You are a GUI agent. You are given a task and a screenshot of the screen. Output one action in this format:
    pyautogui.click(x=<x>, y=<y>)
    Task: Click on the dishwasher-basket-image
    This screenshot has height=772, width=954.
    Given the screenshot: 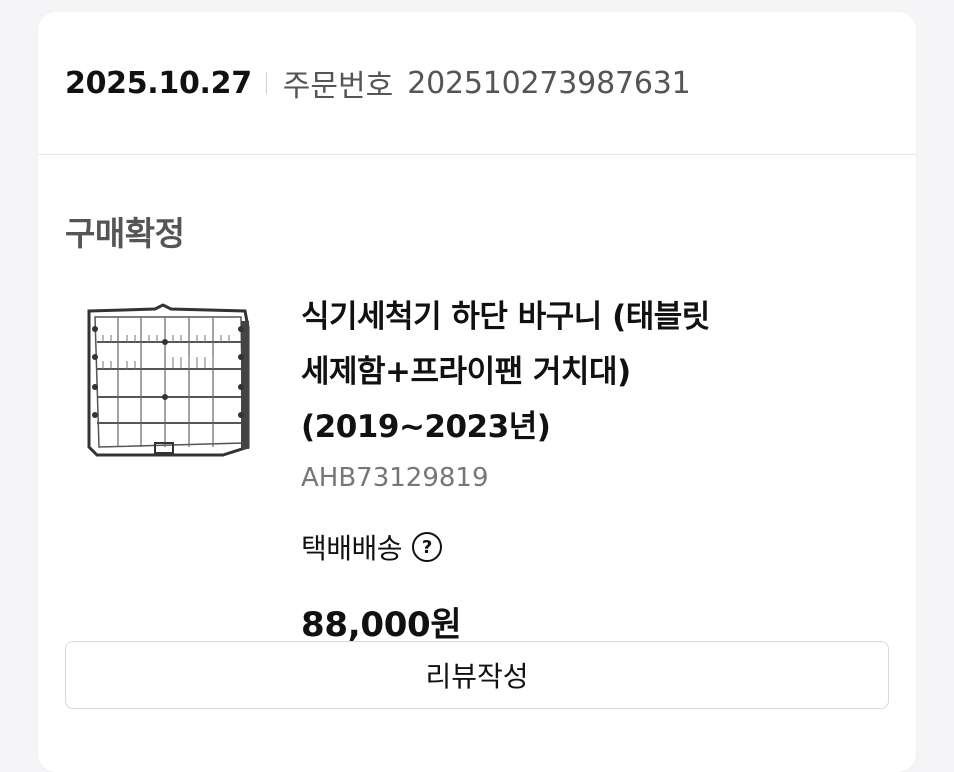 What is the action you would take?
    pyautogui.click(x=168, y=380)
    